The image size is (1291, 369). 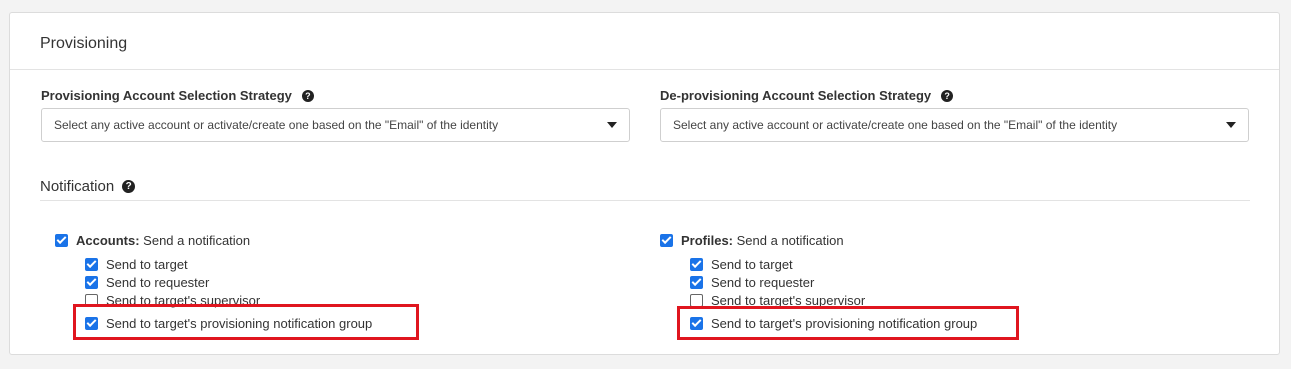 I want to click on accounts-send-to-requester: Send to requester, so click(x=147, y=282).